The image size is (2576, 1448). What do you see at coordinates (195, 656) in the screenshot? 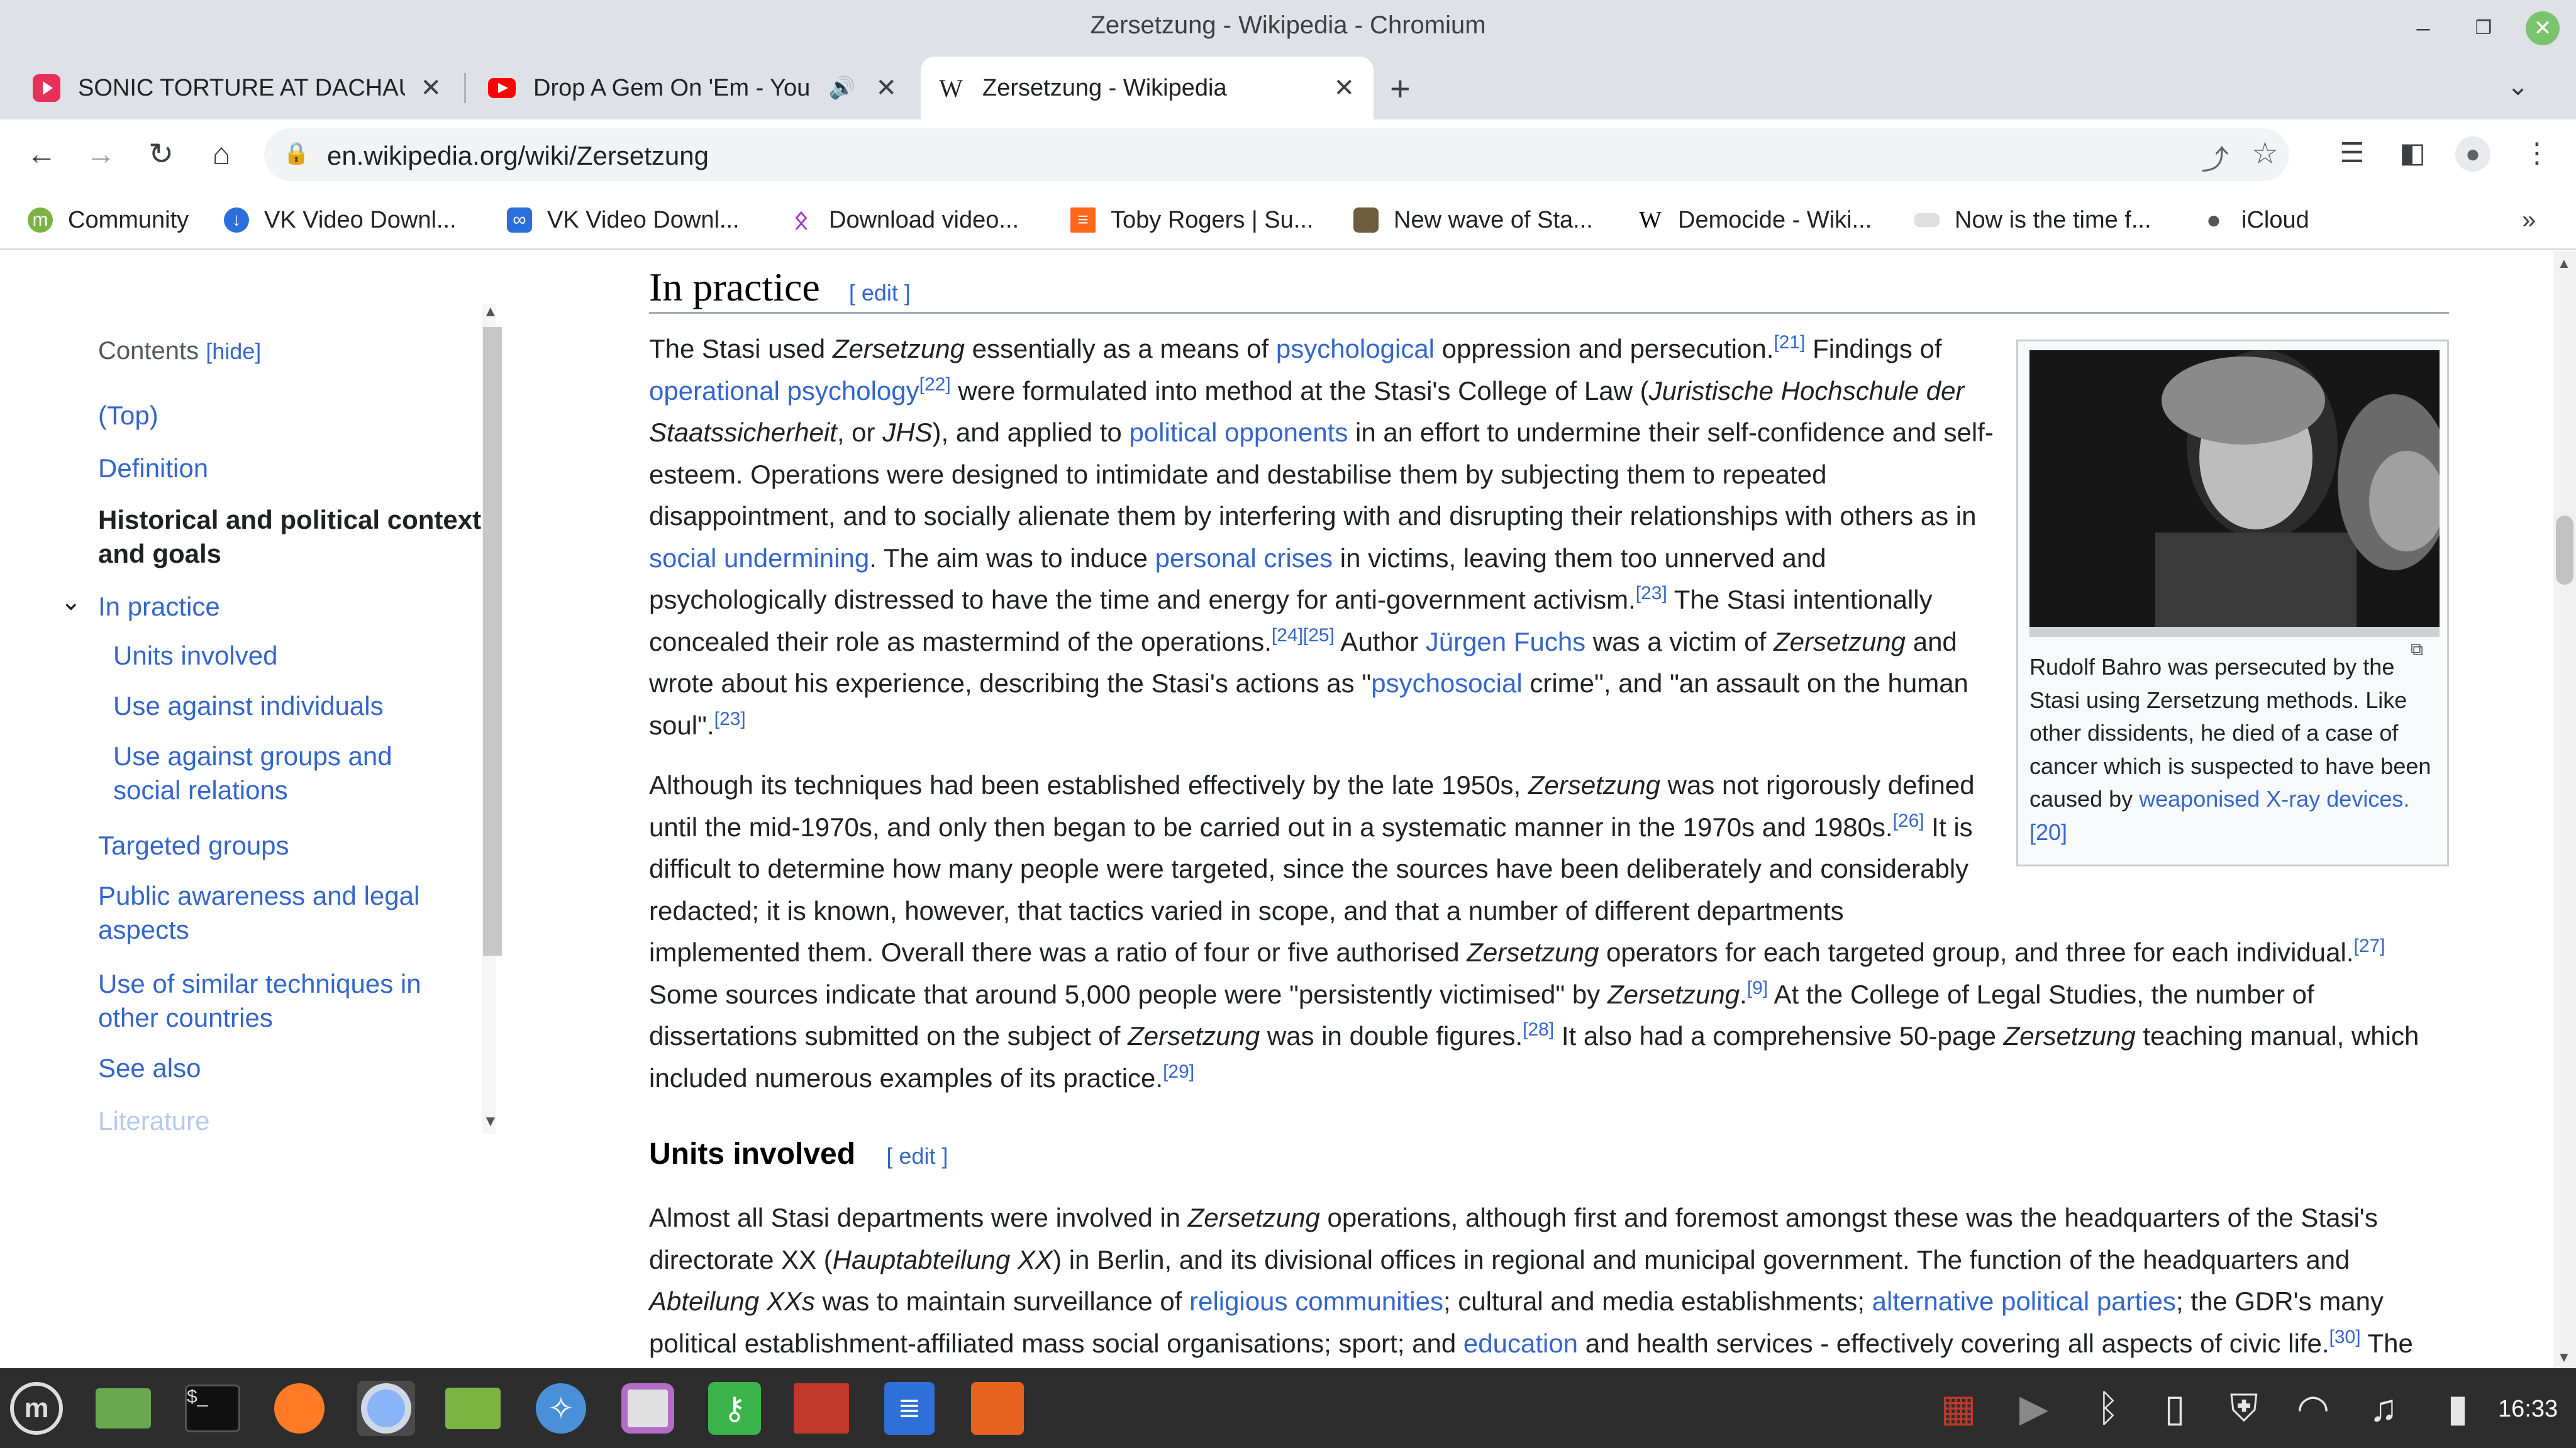
I see `toc-item-units-involved: Units involved` at bounding box center [195, 656].